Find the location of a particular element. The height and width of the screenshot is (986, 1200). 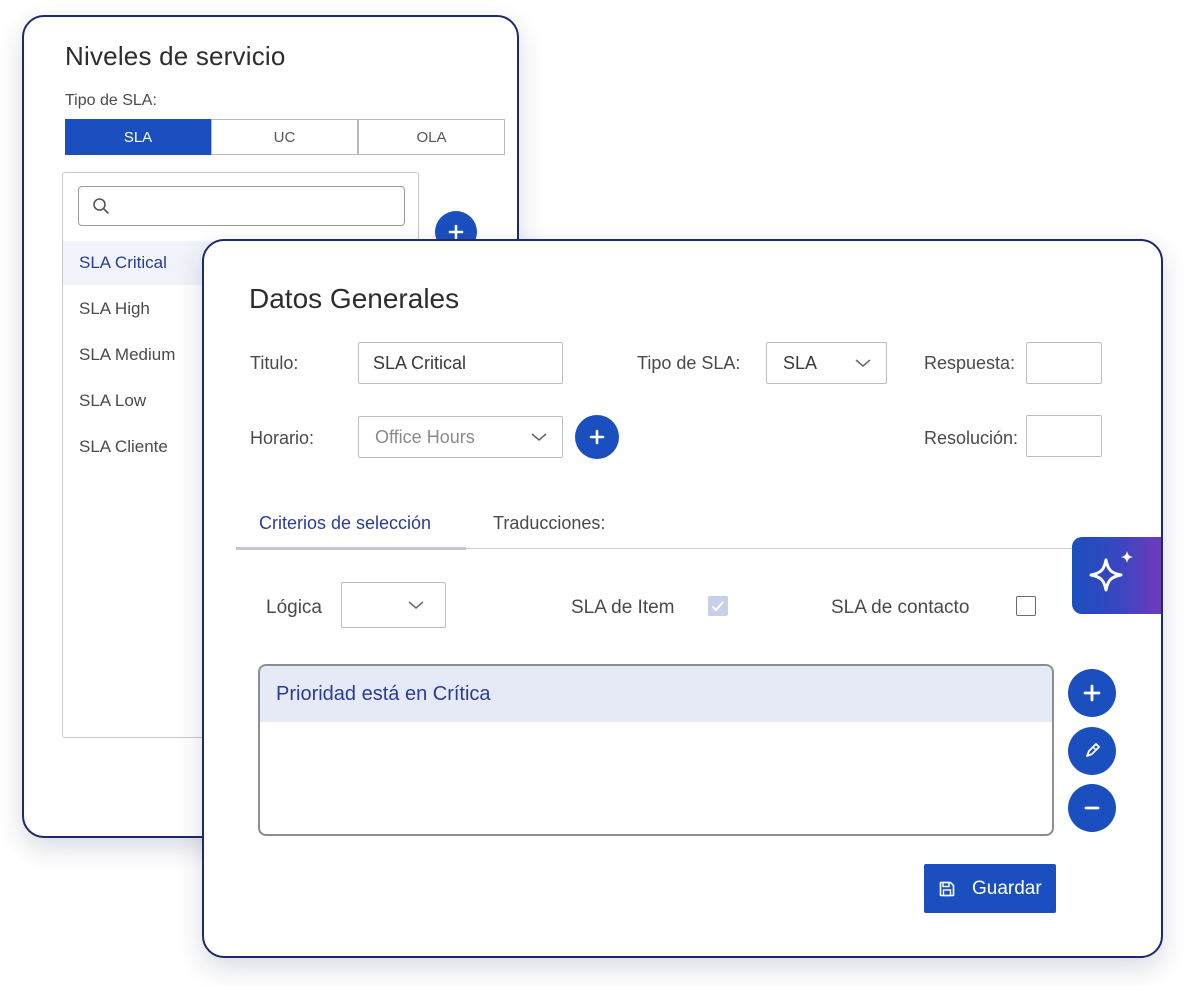

sla-type-label: Tipo de SLA: is located at coordinates (111, 100).